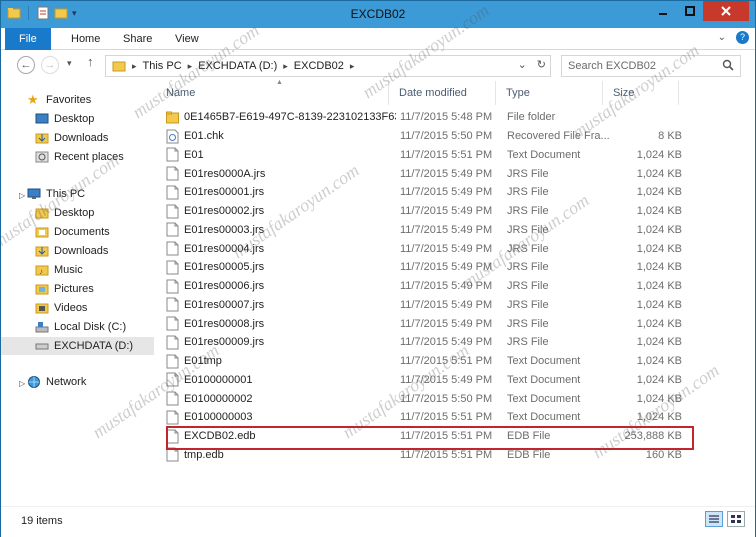 The width and height of the screenshot is (756, 537). What do you see at coordinates (281, 248) in the screenshot?
I see `file-name-cell: E01res00004.jrs` at bounding box center [281, 248].